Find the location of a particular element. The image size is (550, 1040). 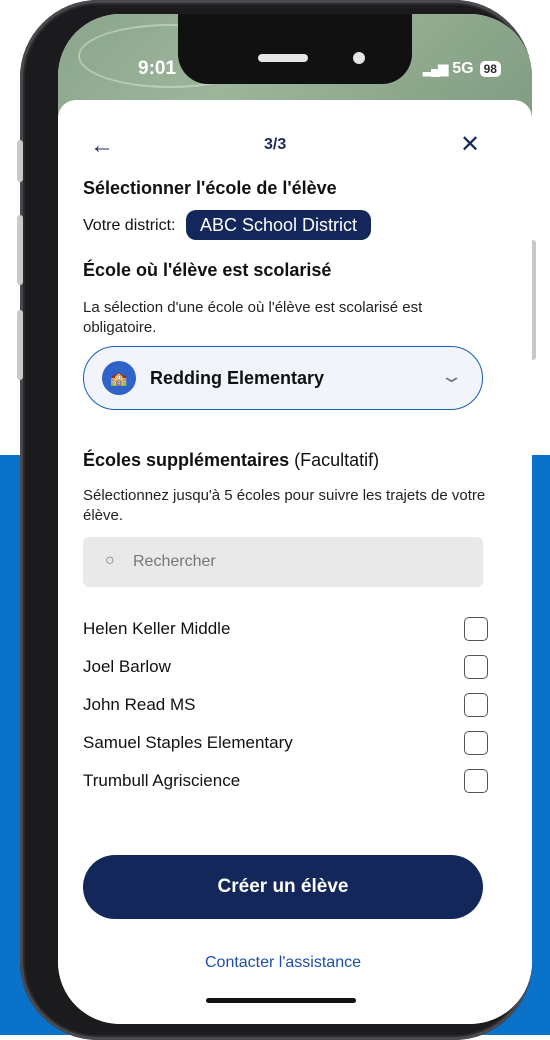

status-time: 9:01 is located at coordinates (157, 68).